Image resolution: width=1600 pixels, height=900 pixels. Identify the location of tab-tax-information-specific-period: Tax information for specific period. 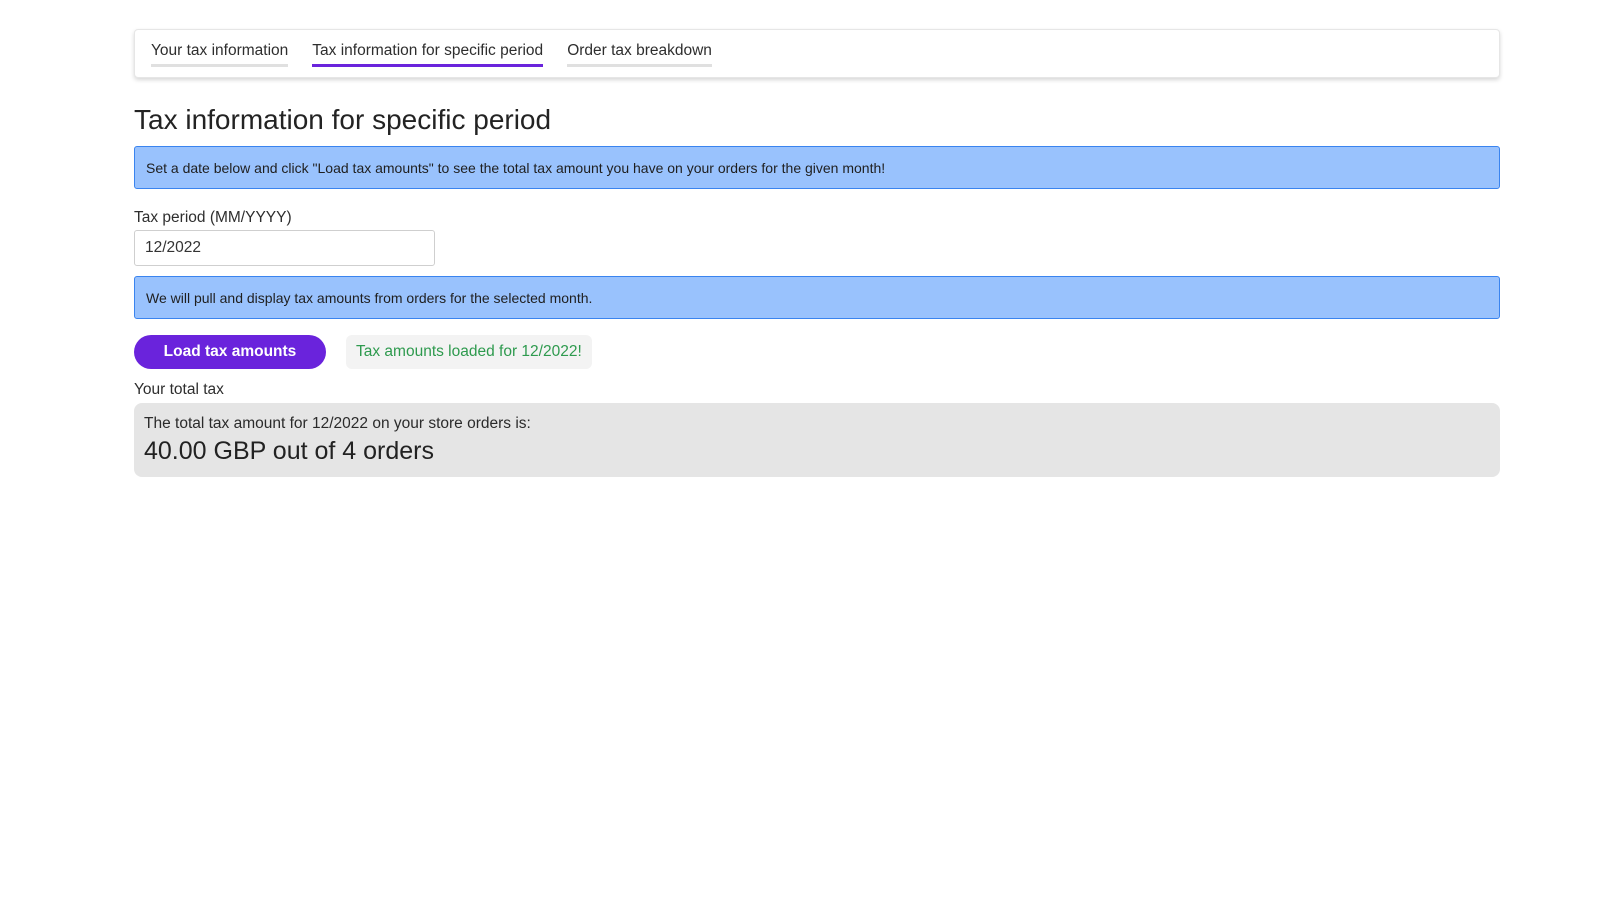
(428, 54).